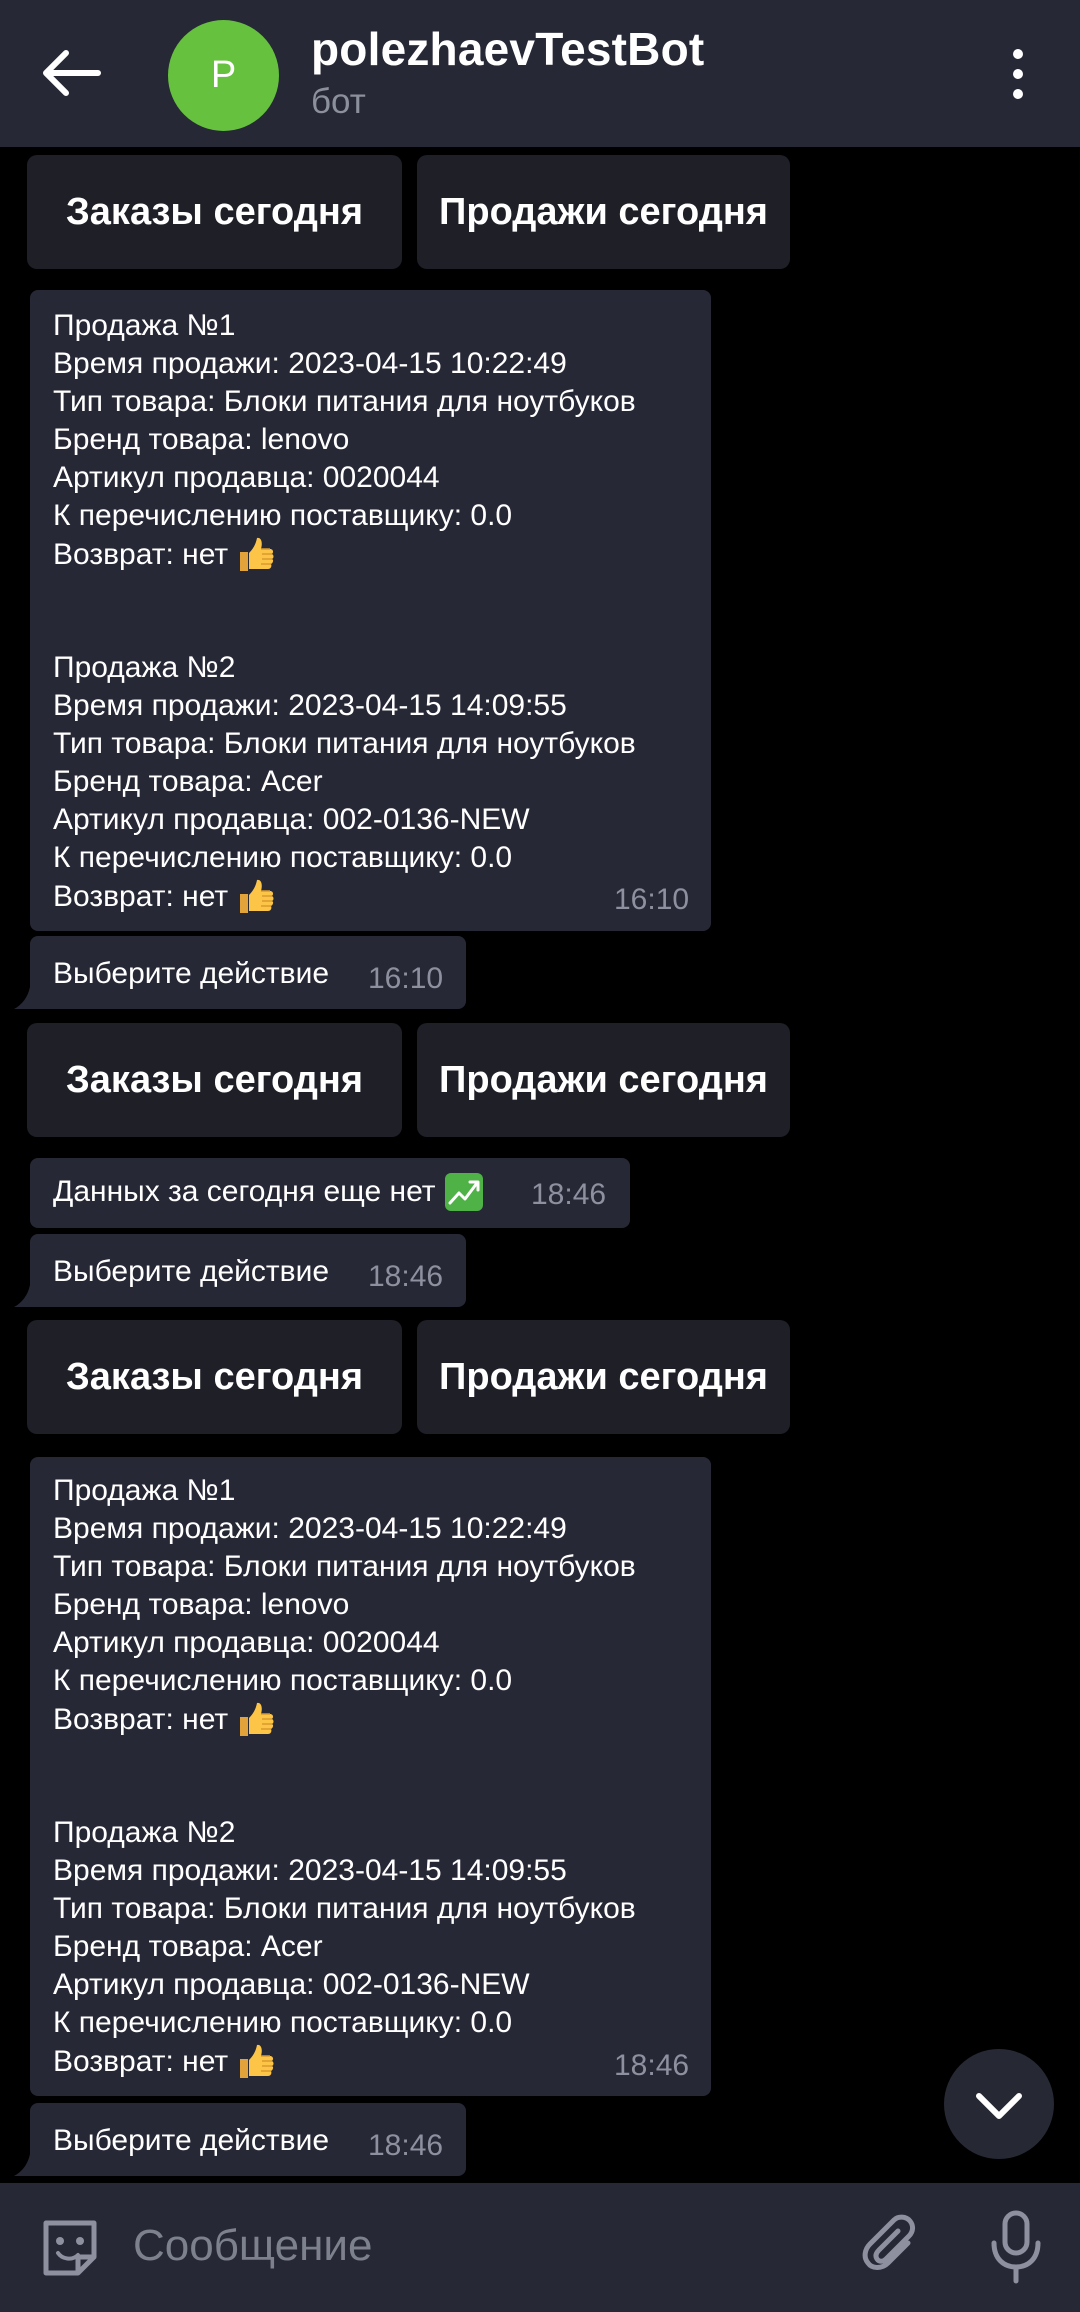 The image size is (1080, 2312). I want to click on message-bubble: Выберите действие 16:10, so click(240, 972).